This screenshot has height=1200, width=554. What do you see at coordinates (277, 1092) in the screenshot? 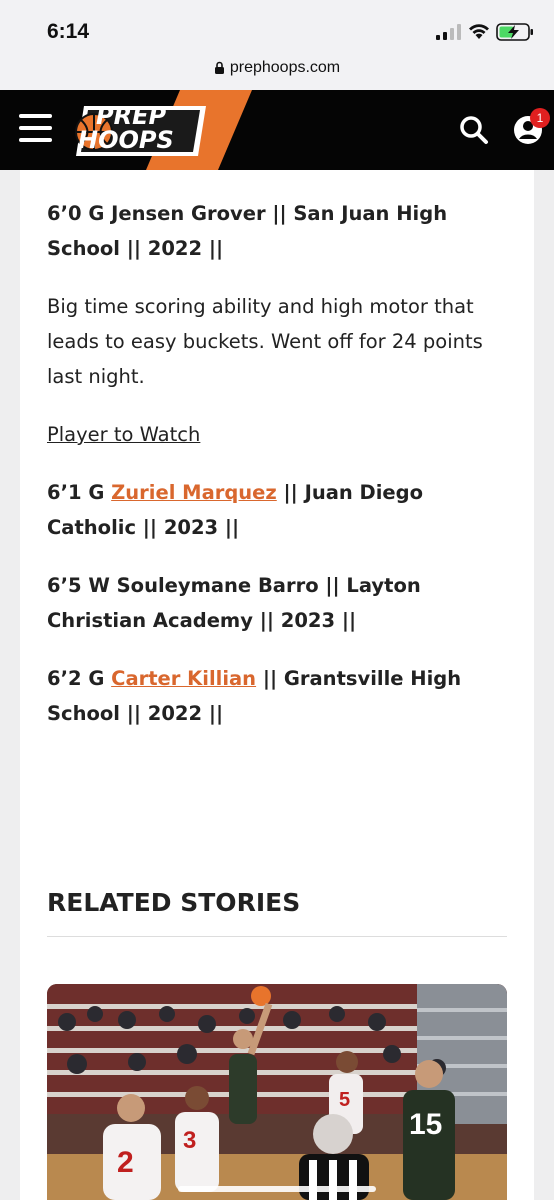
I see `related-story-image: 5 15 2 3` at bounding box center [277, 1092].